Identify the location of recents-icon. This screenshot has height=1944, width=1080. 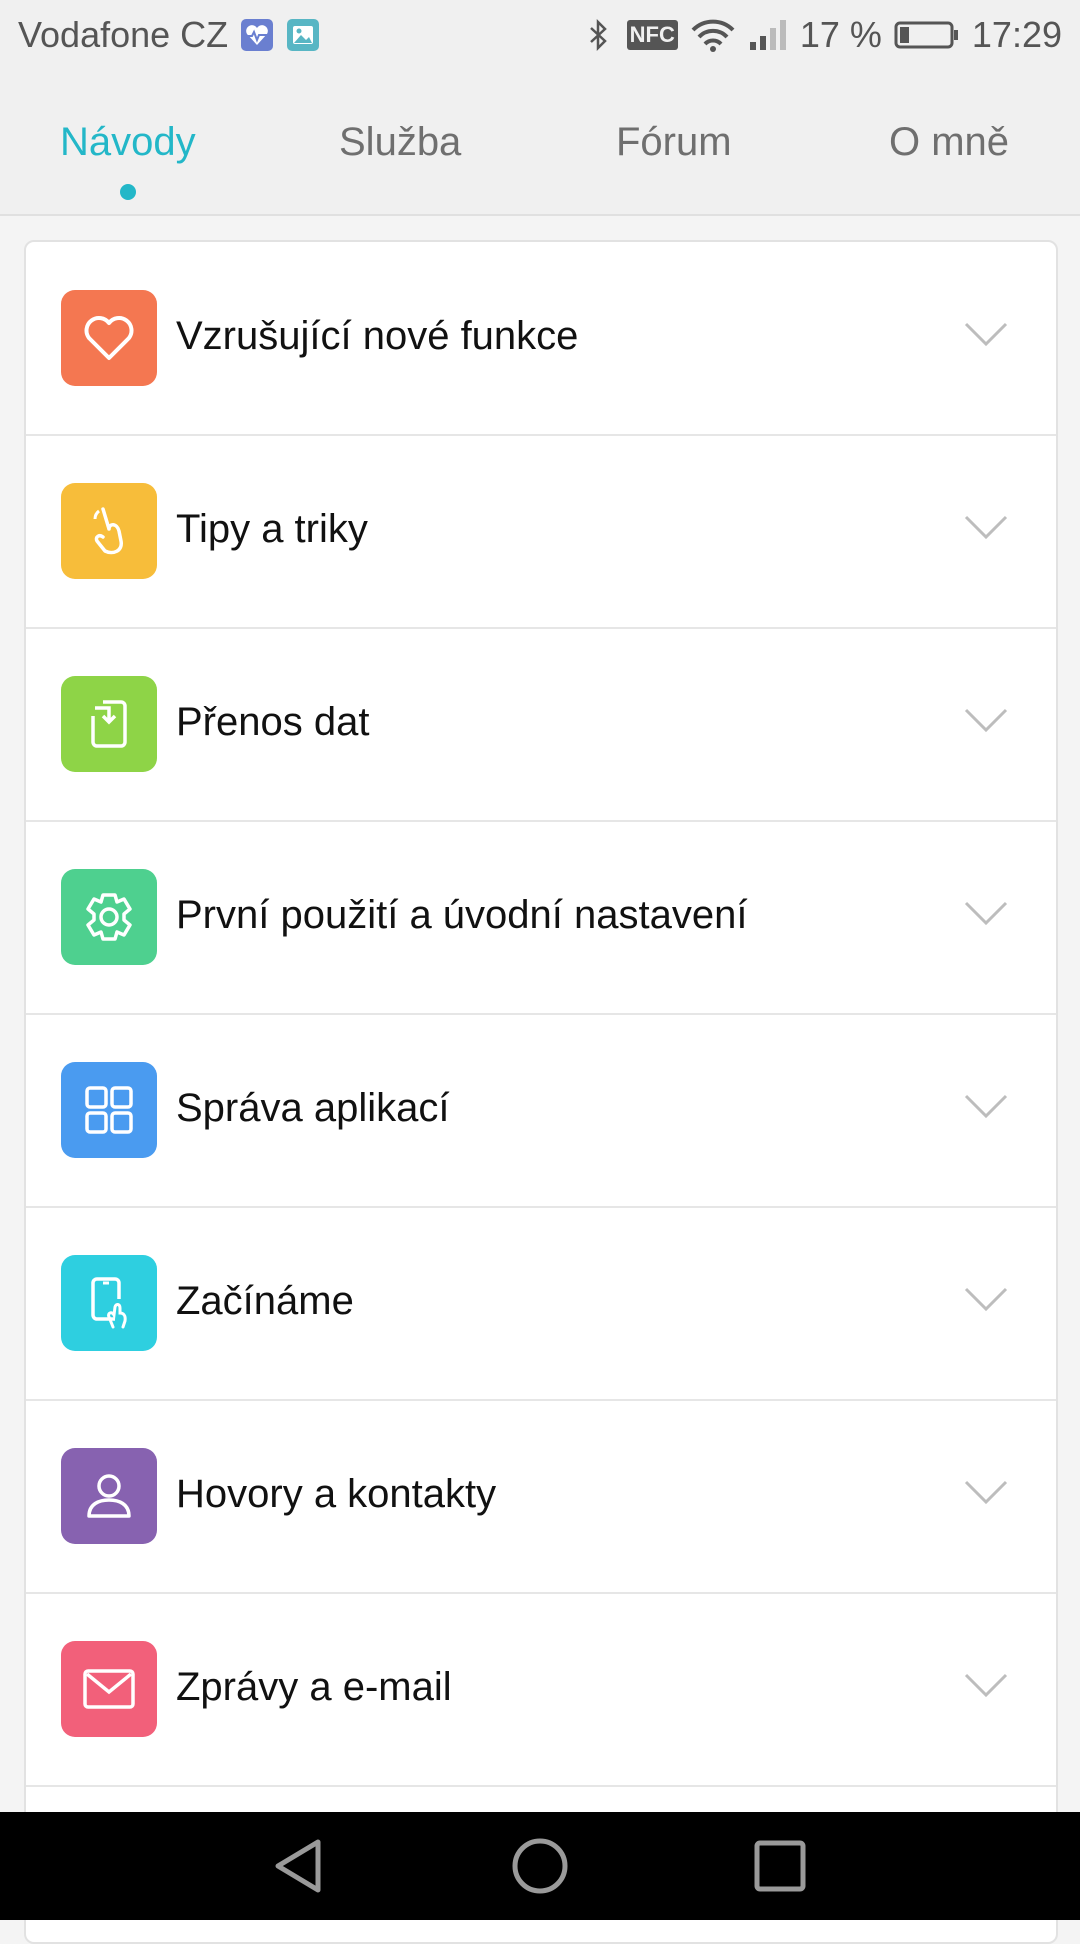
(780, 1866).